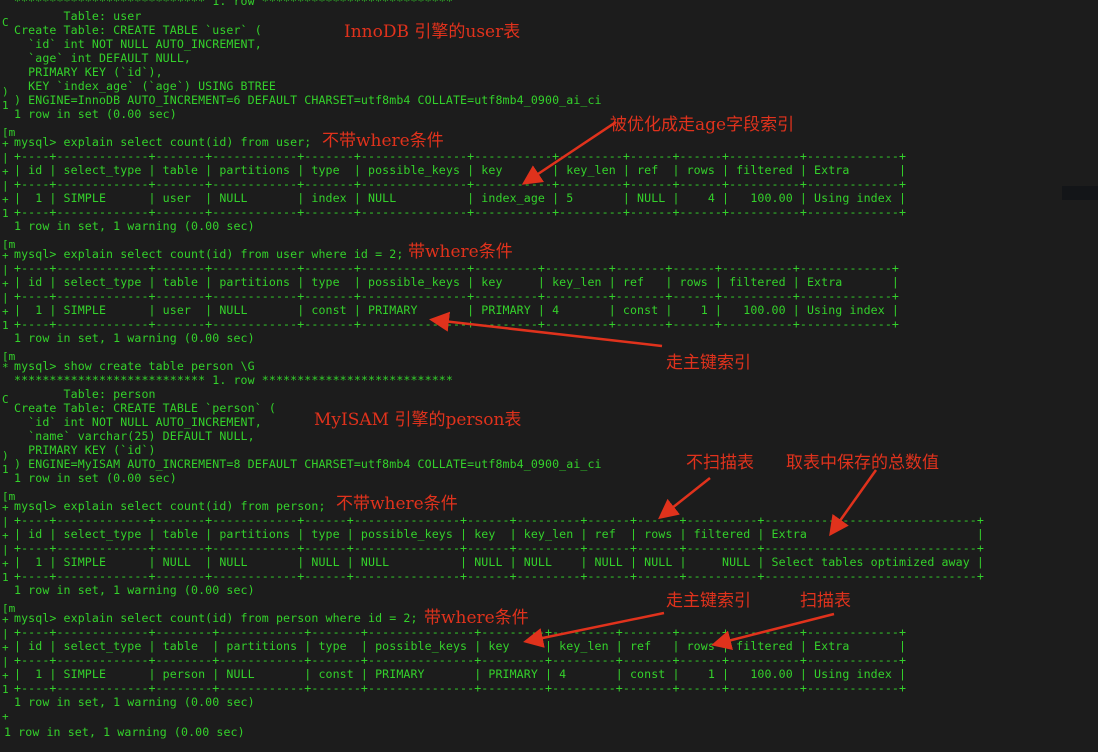 Image resolution: width=1098 pixels, height=752 pixels. What do you see at coordinates (85, 450) in the screenshot?
I see `primary-key-def: PRIMARY KEY (`id`)` at bounding box center [85, 450].